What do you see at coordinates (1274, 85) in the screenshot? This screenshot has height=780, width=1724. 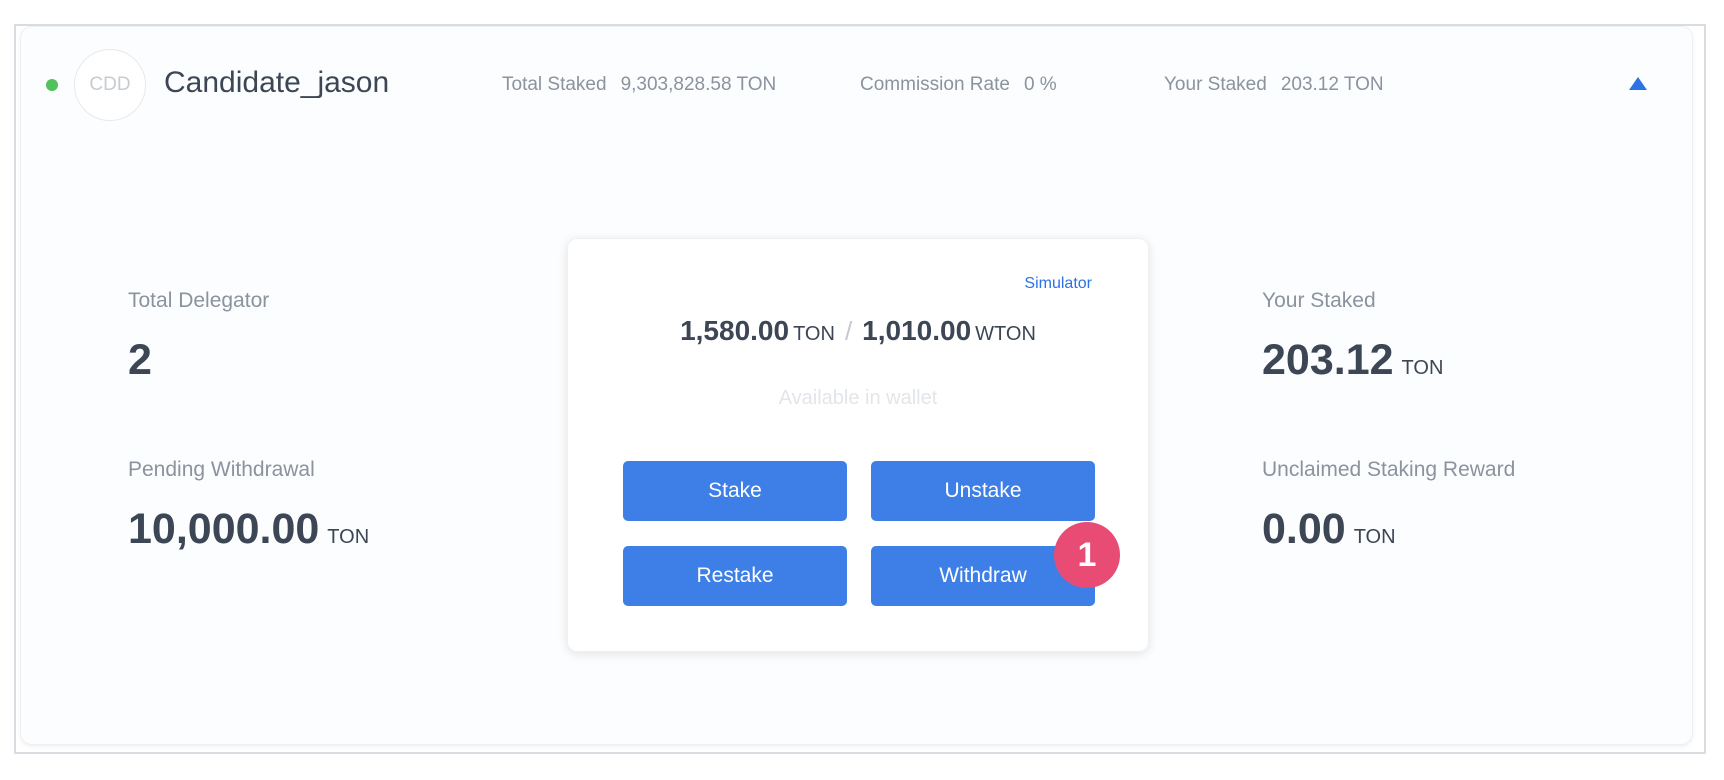 I see `header-your-staked: Your Staked 203.12 TON` at bounding box center [1274, 85].